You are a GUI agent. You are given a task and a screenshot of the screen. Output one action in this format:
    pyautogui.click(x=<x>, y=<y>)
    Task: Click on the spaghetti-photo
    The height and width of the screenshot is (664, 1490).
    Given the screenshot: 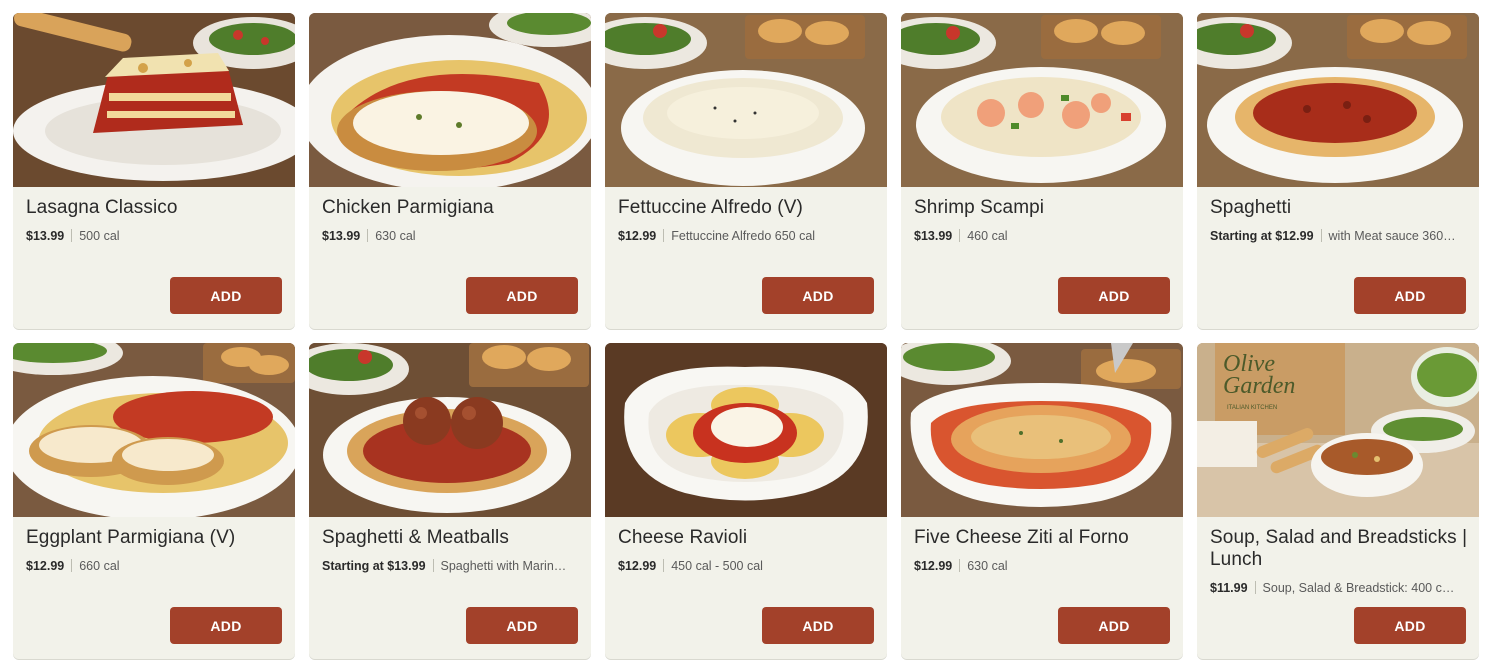 What is the action you would take?
    pyautogui.click(x=1338, y=100)
    